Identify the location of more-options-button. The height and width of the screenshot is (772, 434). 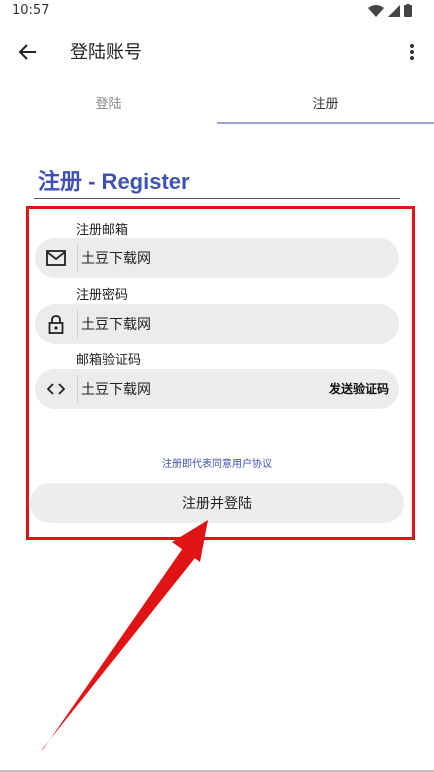
(412, 52).